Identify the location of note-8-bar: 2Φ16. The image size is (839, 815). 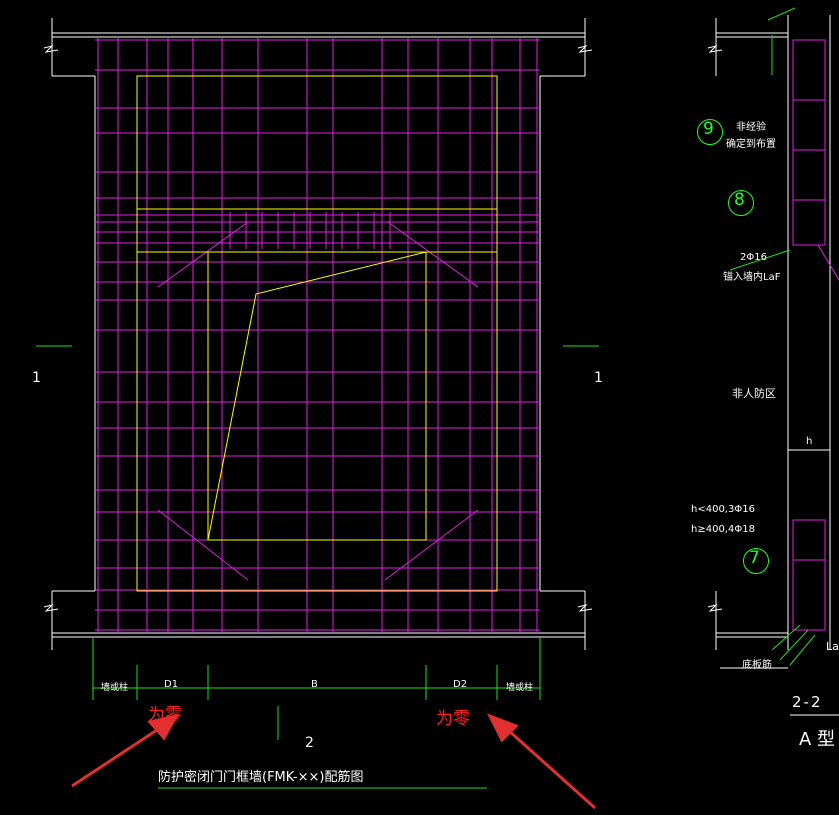
(753, 257).